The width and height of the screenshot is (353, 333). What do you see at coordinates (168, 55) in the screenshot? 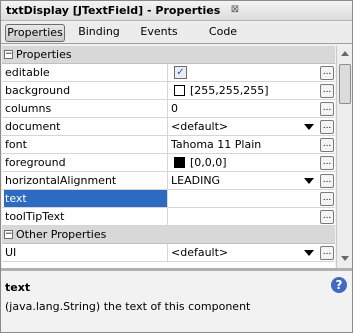
I see `category-properties: − Properties` at bounding box center [168, 55].